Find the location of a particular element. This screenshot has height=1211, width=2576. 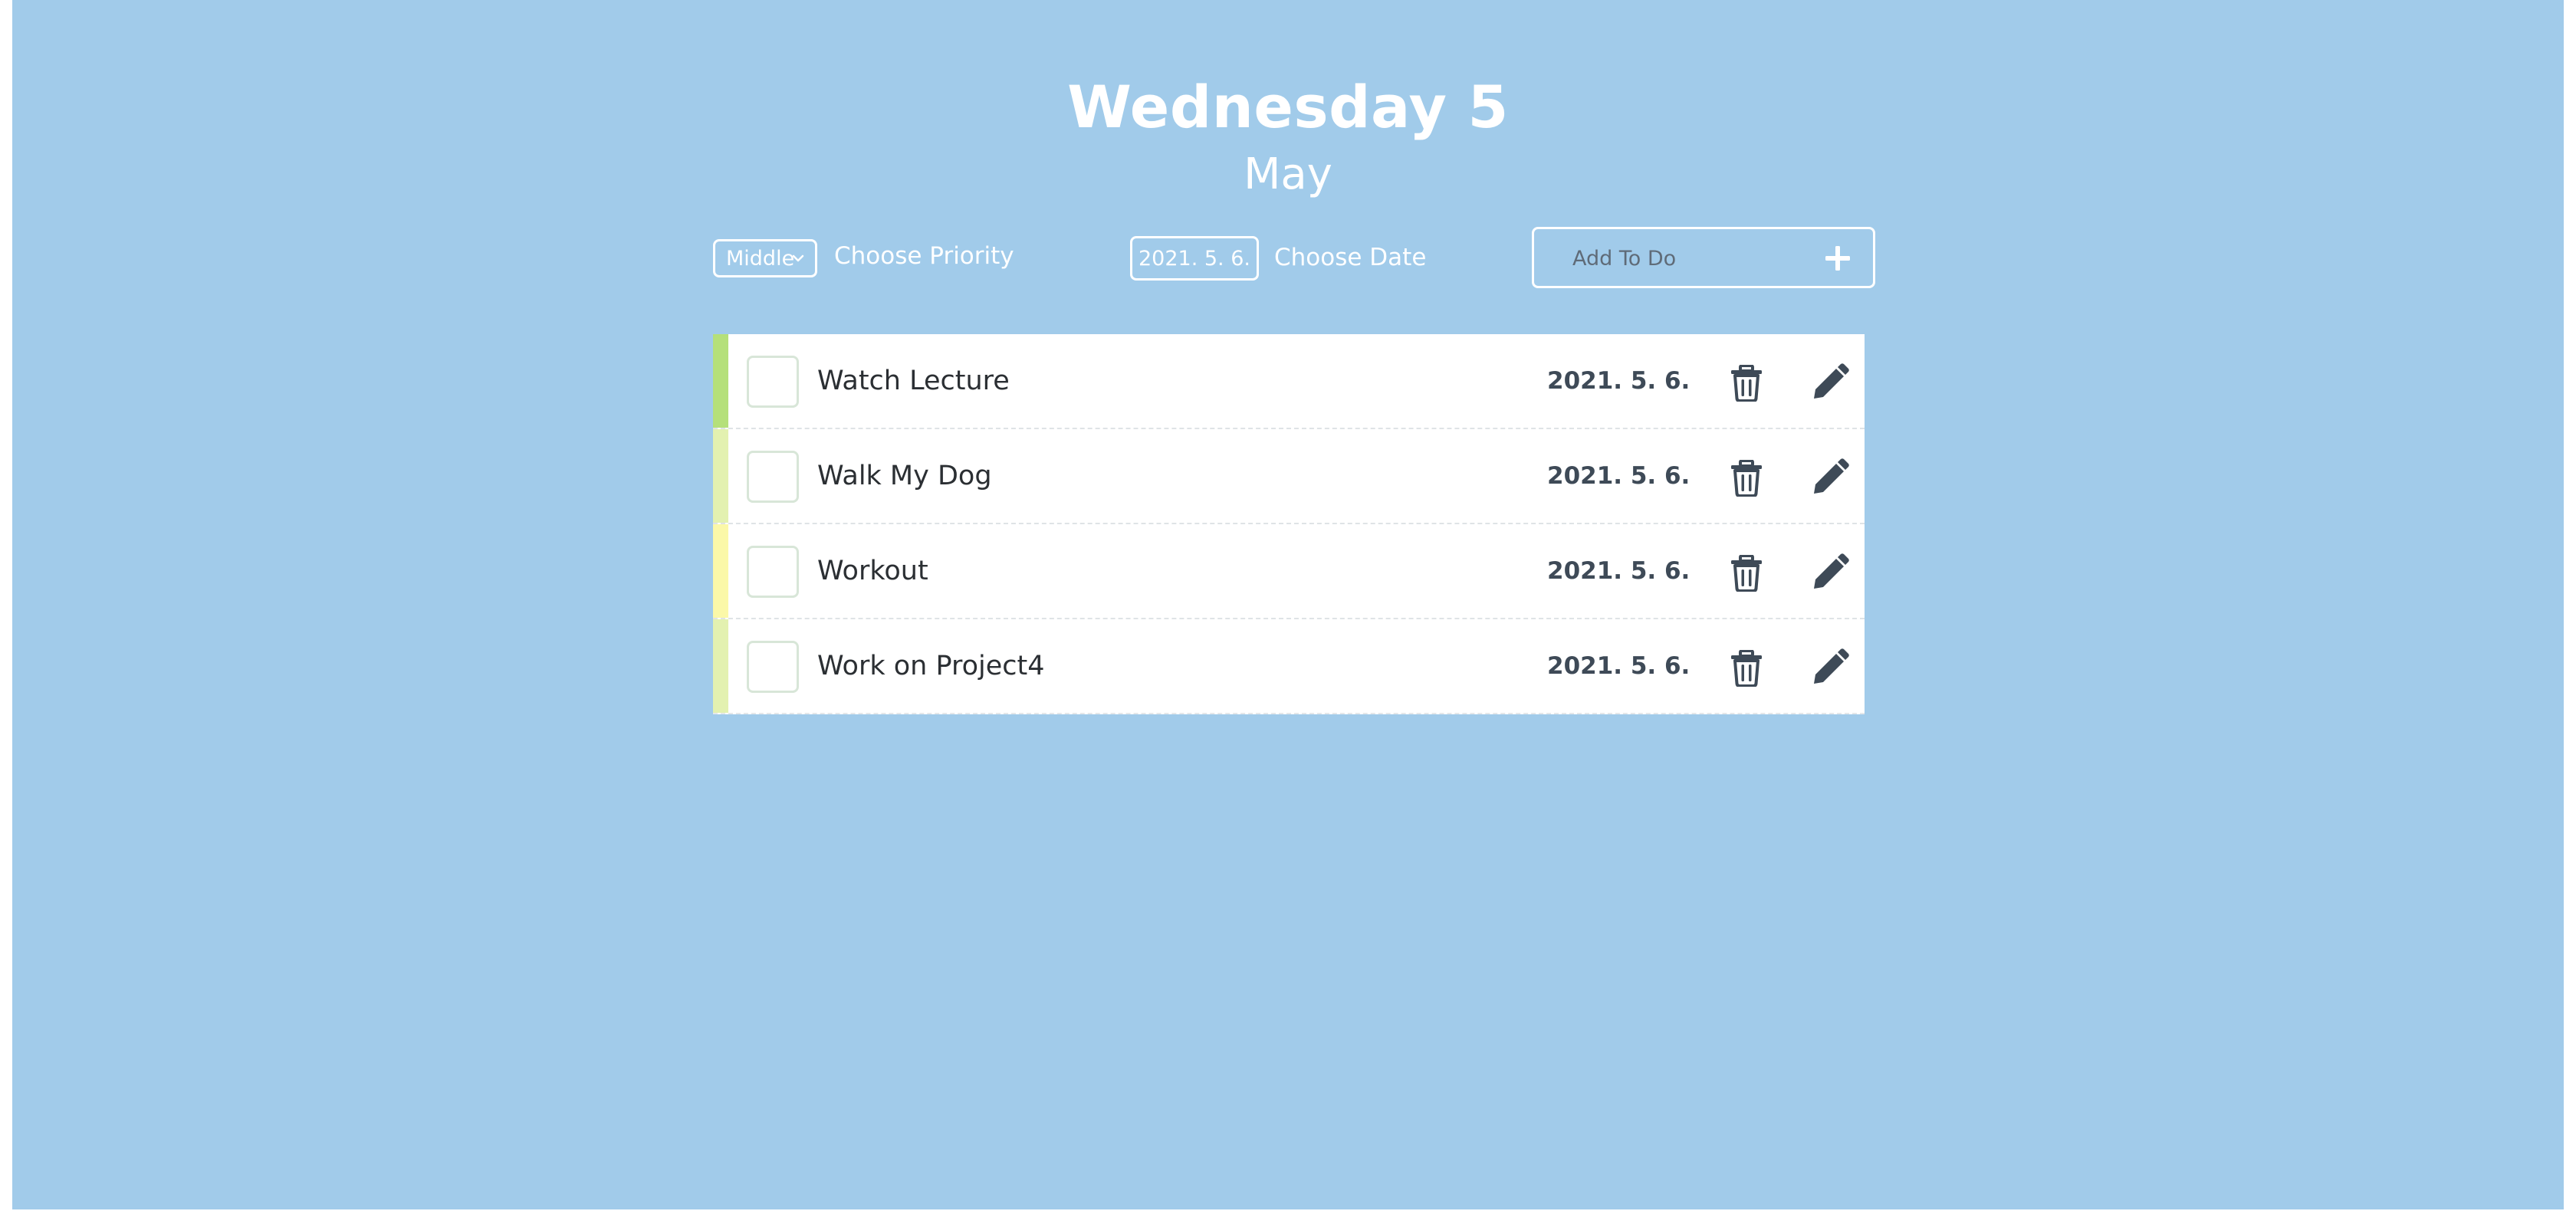

todo-item: Workout 2021. 5. 6. is located at coordinates (1289, 571).